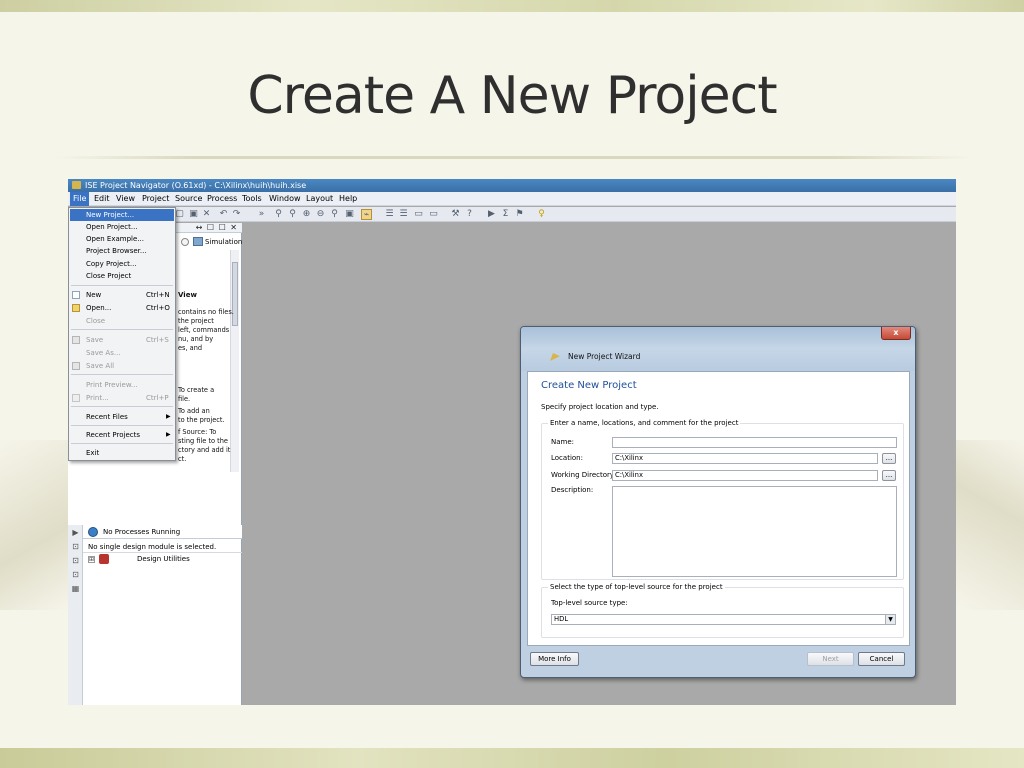  Describe the element at coordinates (554, 659) in the screenshot. I see `more-info-button: More Info` at that location.